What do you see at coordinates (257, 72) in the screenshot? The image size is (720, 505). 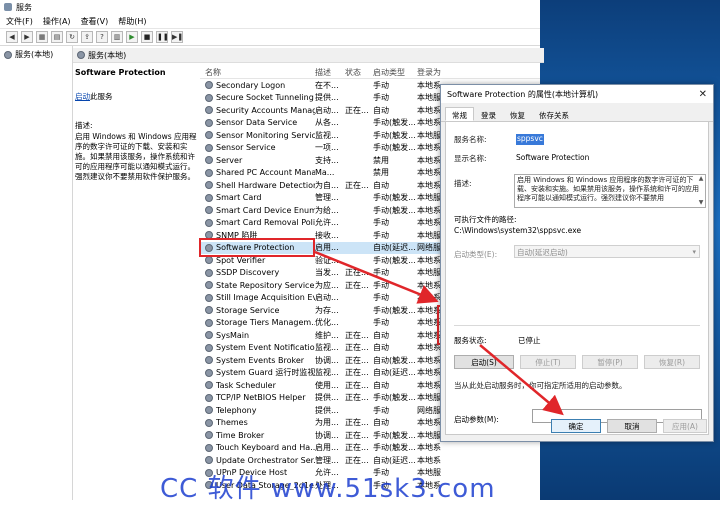 I see `column-header-name: 名称` at bounding box center [257, 72].